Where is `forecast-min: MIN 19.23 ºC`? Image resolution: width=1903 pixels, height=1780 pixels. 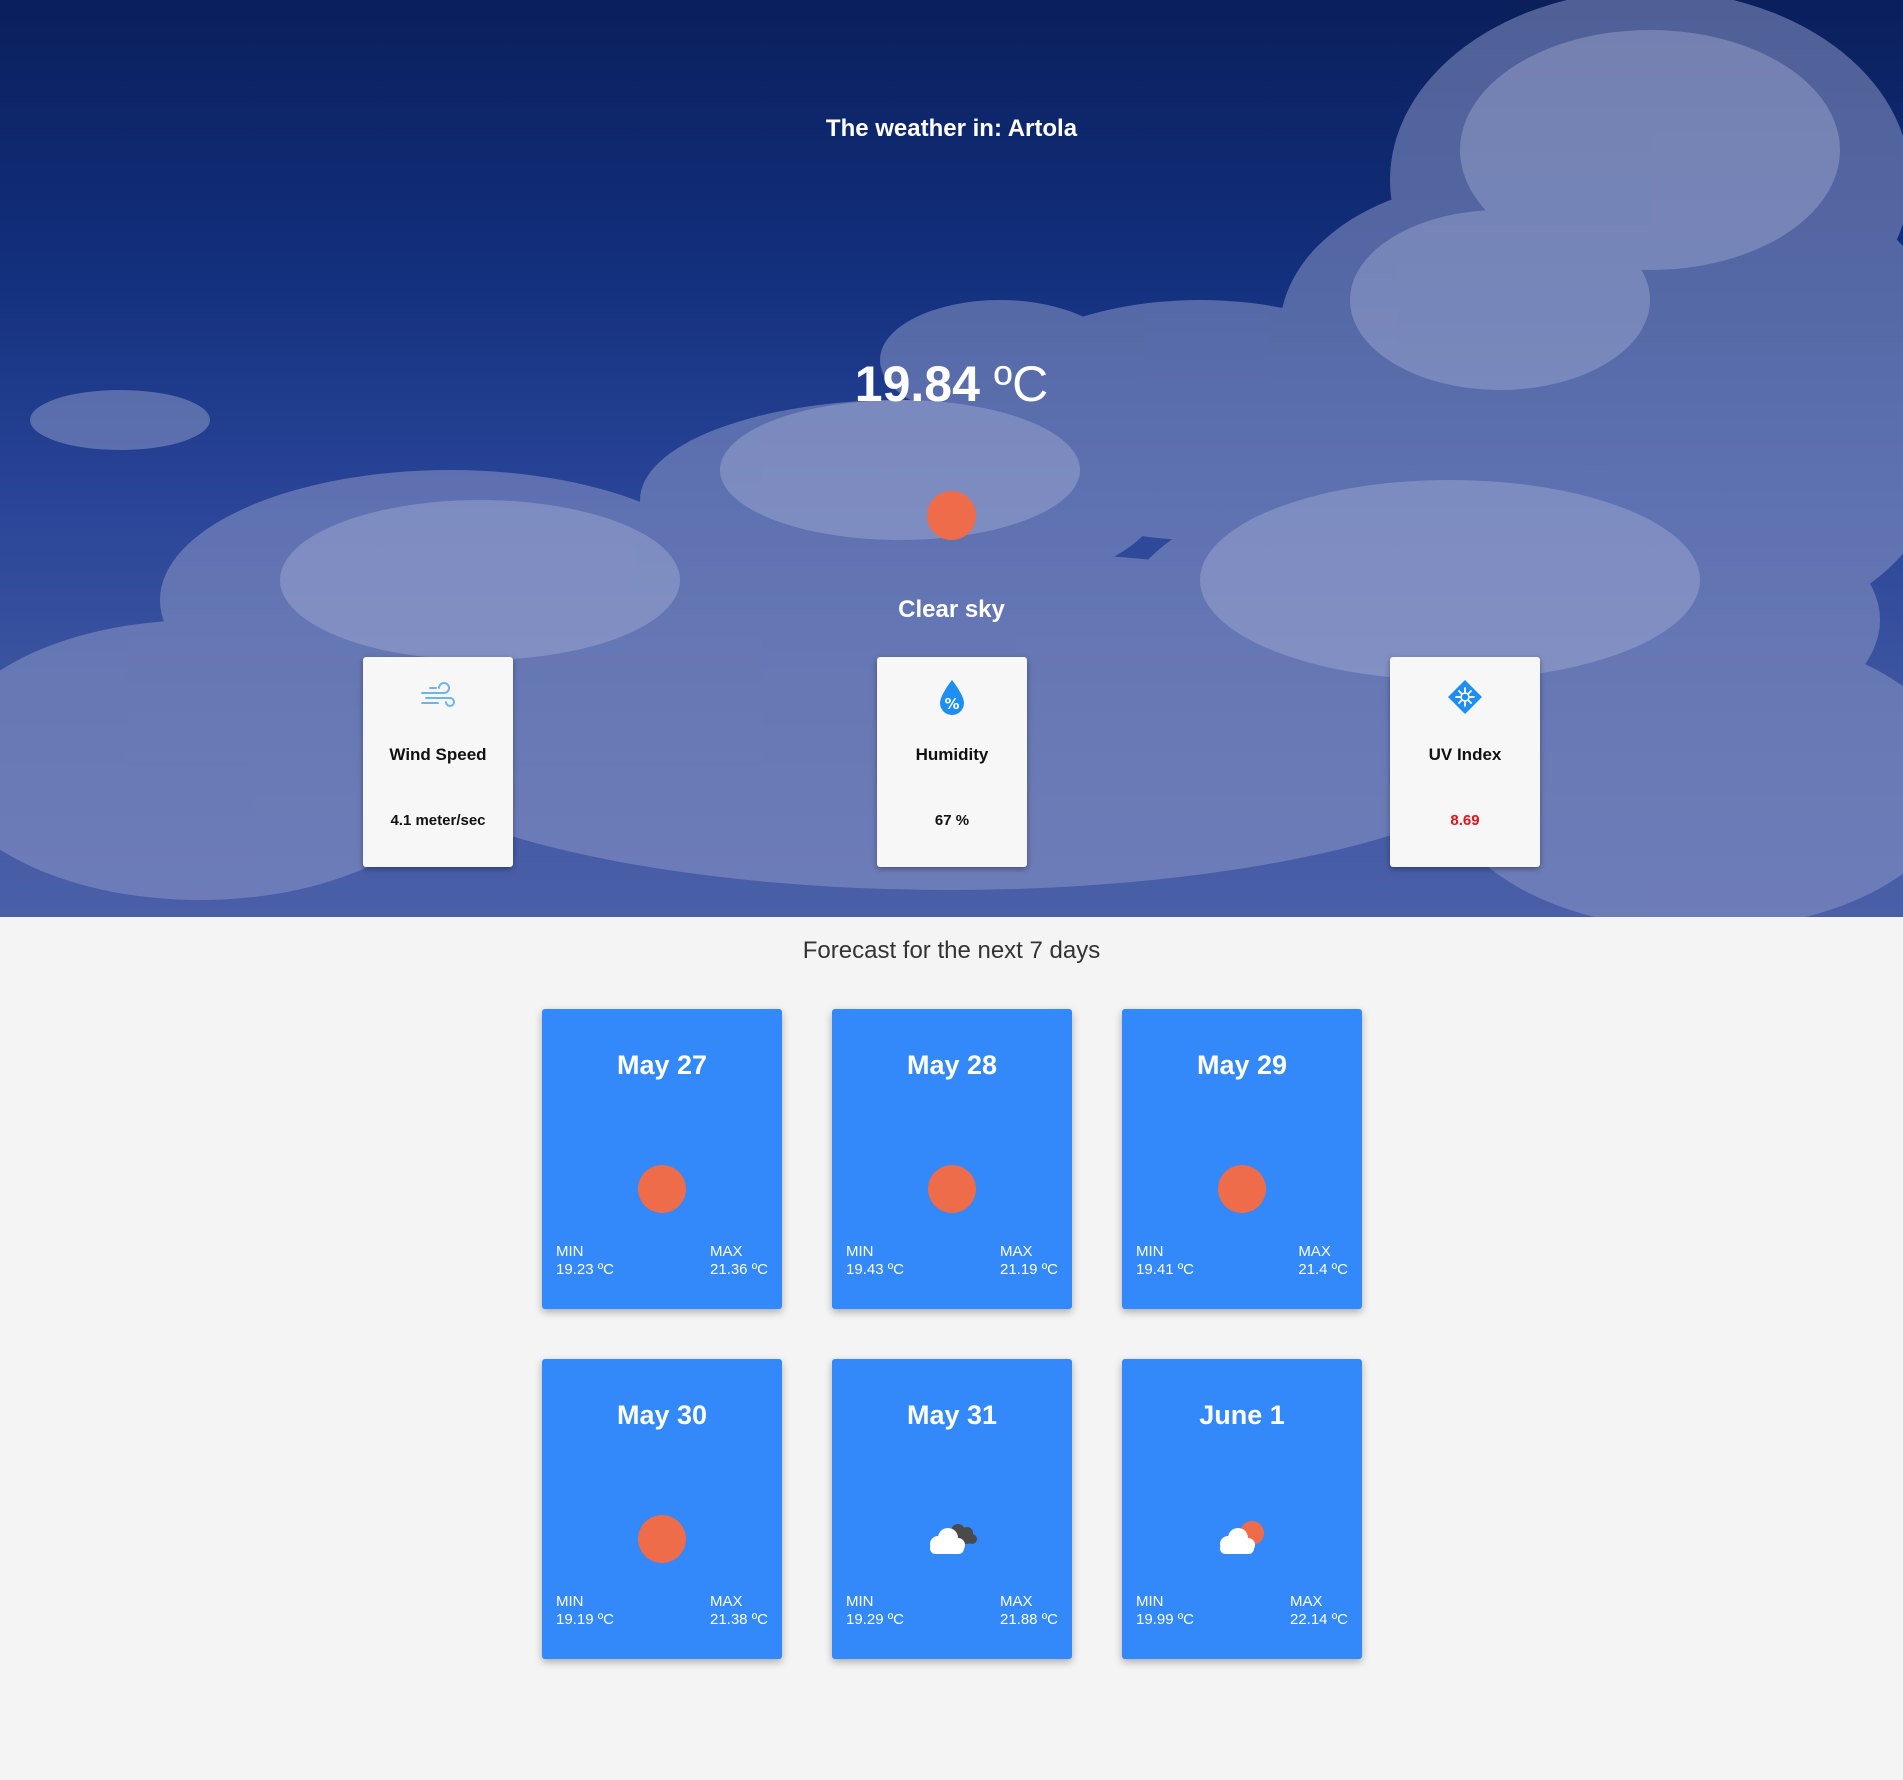 forecast-min: MIN 19.23 ºC is located at coordinates (585, 1261).